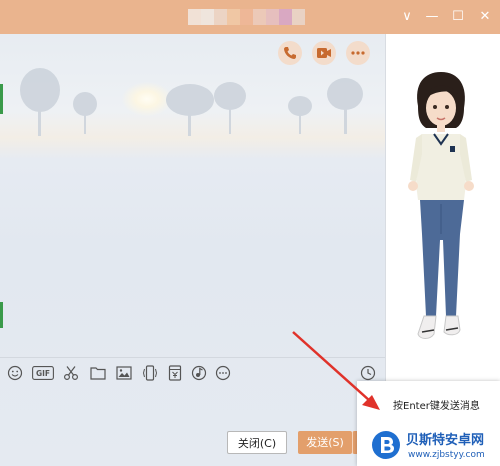  I want to click on phone-icon, so click(290, 53).